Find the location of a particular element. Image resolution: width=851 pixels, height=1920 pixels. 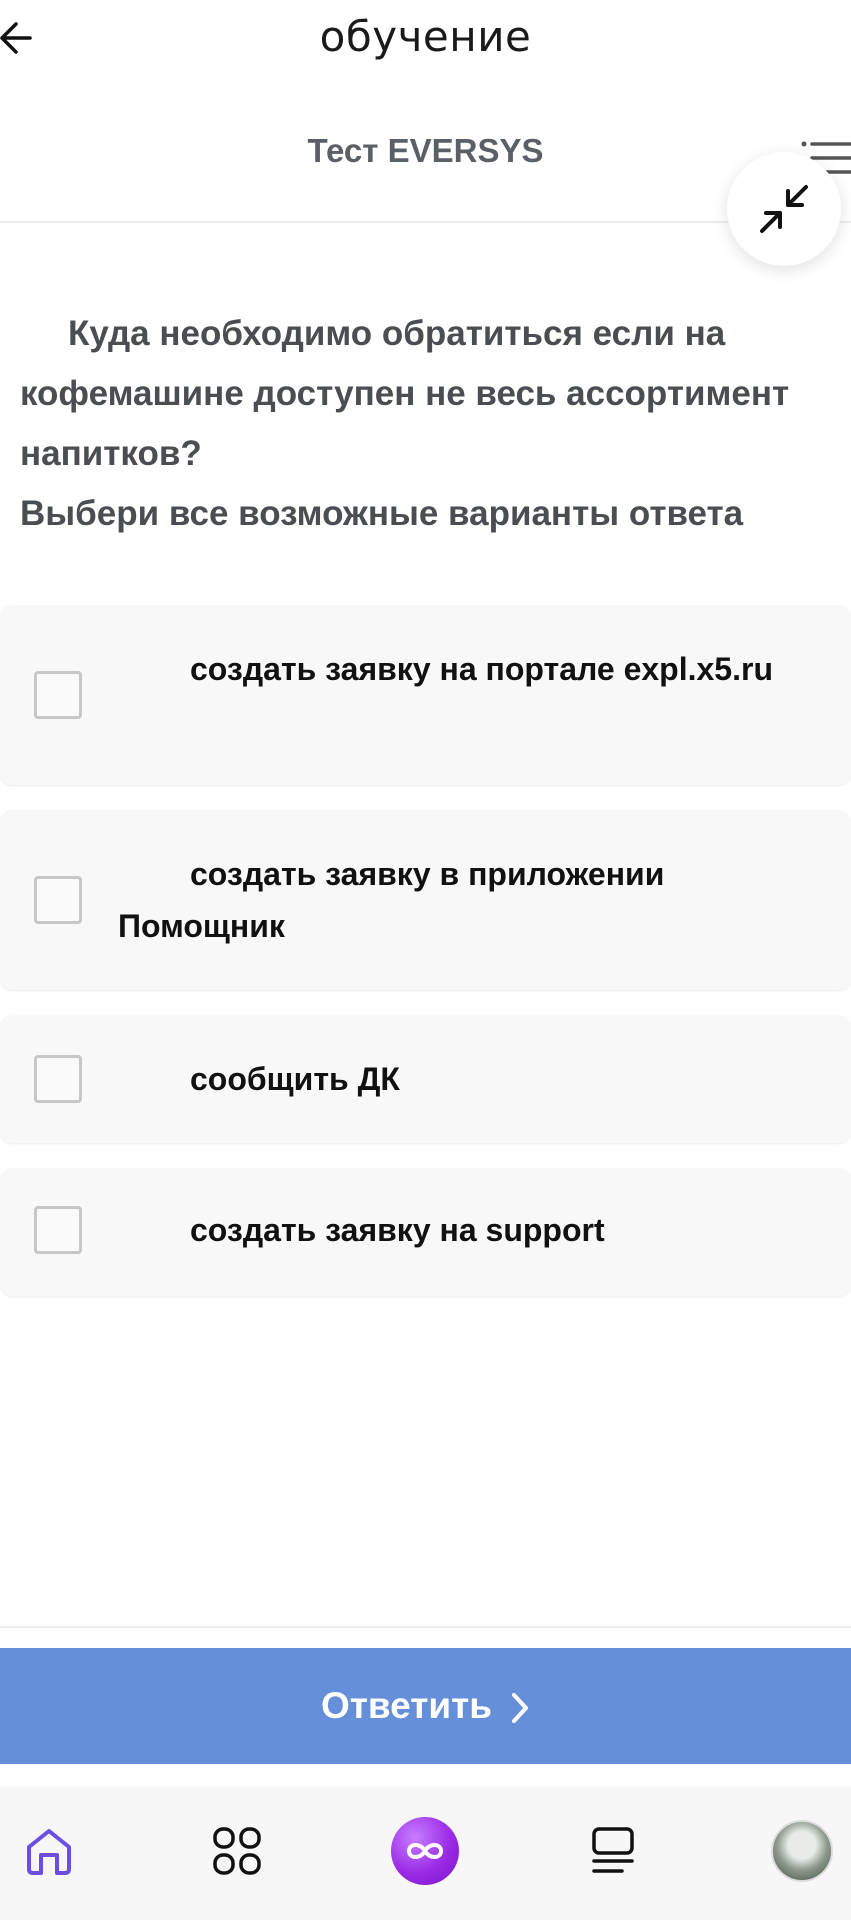

nav-apps is located at coordinates (237, 1851).